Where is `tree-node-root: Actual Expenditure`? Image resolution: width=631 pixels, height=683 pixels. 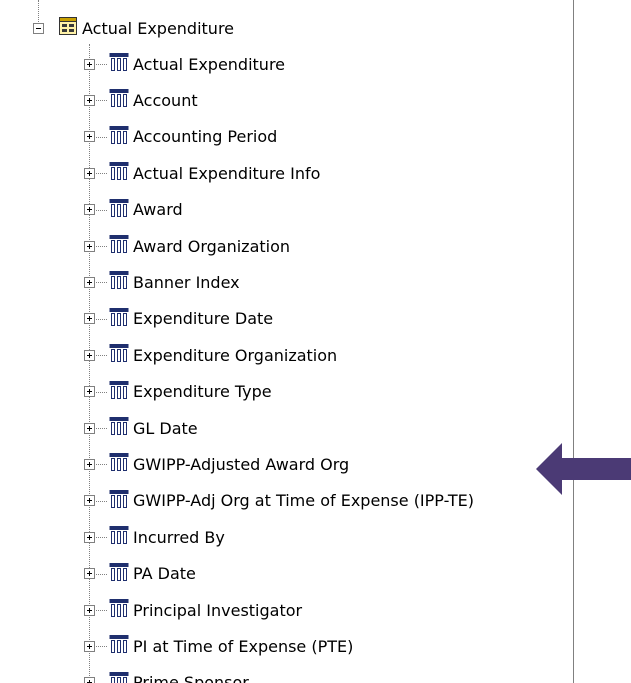 tree-node-root: Actual Expenditure is located at coordinates (133, 28).